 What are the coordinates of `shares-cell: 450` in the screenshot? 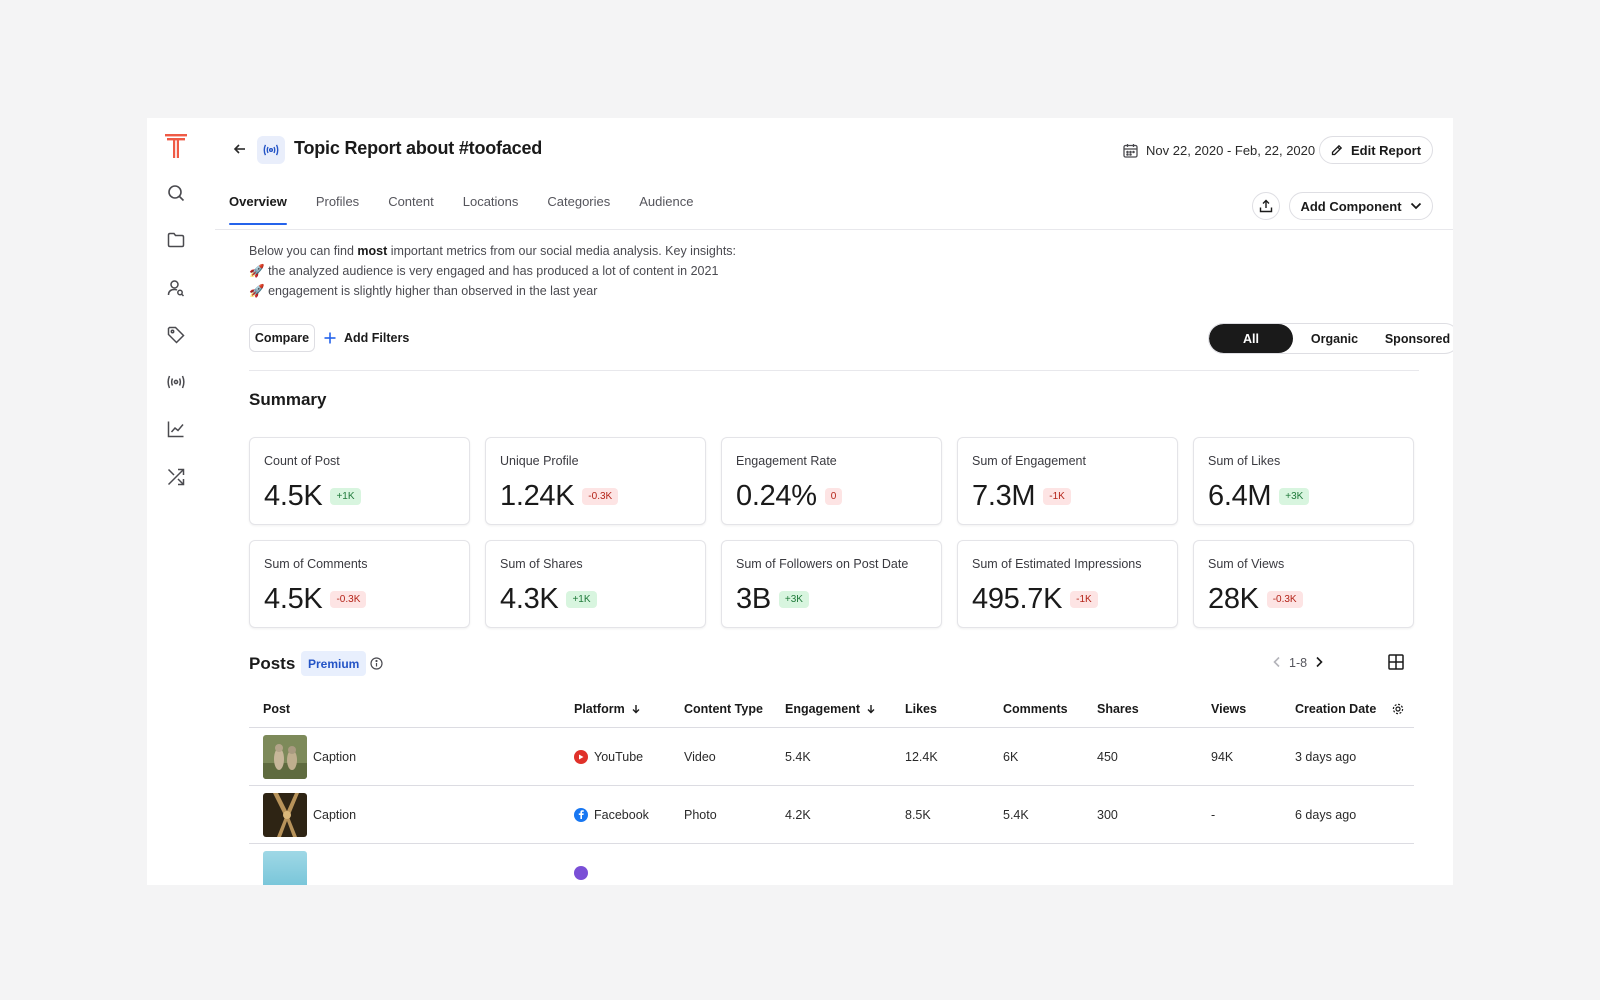 It's located at (1107, 756).